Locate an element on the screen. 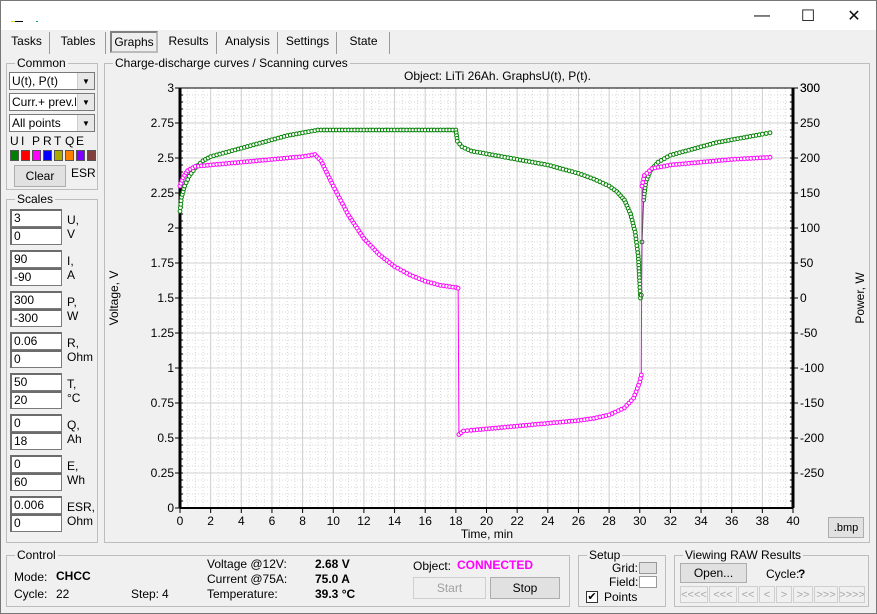 The width and height of the screenshot is (877, 614). control-title: Control is located at coordinates (36, 555).